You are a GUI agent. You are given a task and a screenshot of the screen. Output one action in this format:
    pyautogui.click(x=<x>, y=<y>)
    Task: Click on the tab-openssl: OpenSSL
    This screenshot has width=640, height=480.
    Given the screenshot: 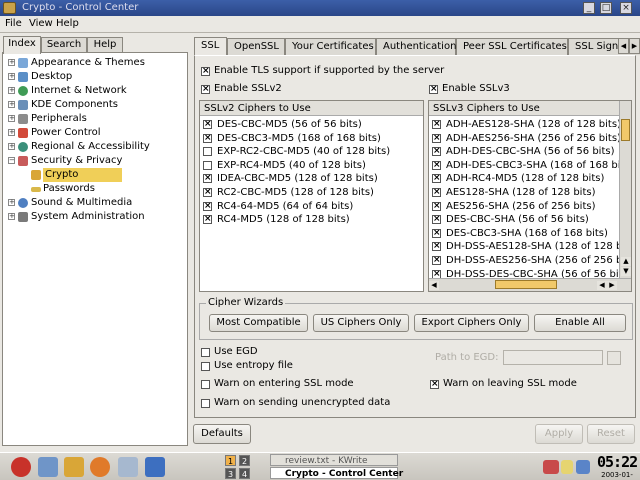 What is the action you would take?
    pyautogui.click(x=256, y=46)
    